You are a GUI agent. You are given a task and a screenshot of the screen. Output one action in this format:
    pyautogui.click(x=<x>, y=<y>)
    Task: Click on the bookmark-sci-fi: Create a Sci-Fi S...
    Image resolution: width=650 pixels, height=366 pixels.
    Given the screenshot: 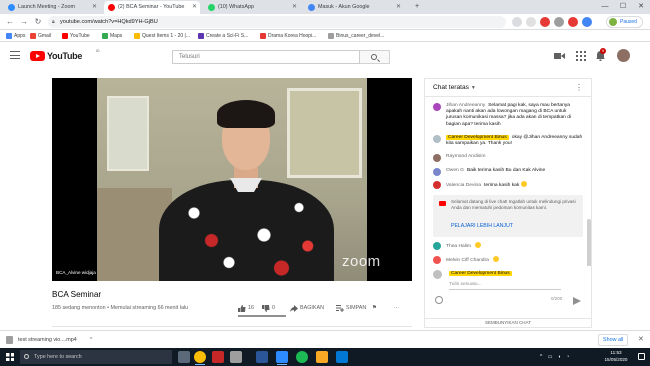 What is the action you would take?
    pyautogui.click(x=223, y=36)
    